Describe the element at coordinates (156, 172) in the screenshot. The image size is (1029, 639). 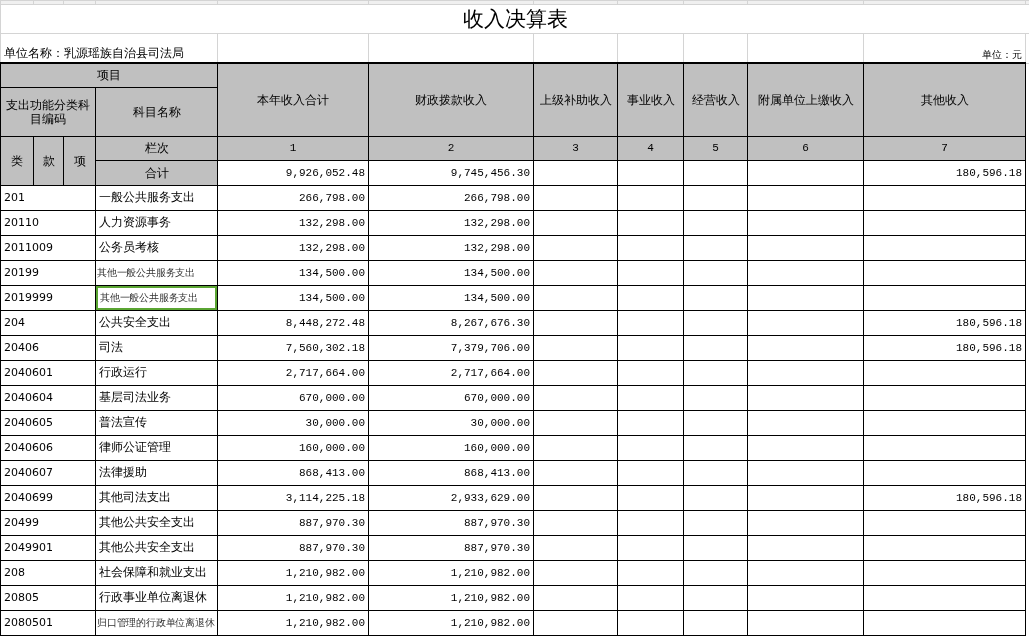
I see `row-label: 合计` at that location.